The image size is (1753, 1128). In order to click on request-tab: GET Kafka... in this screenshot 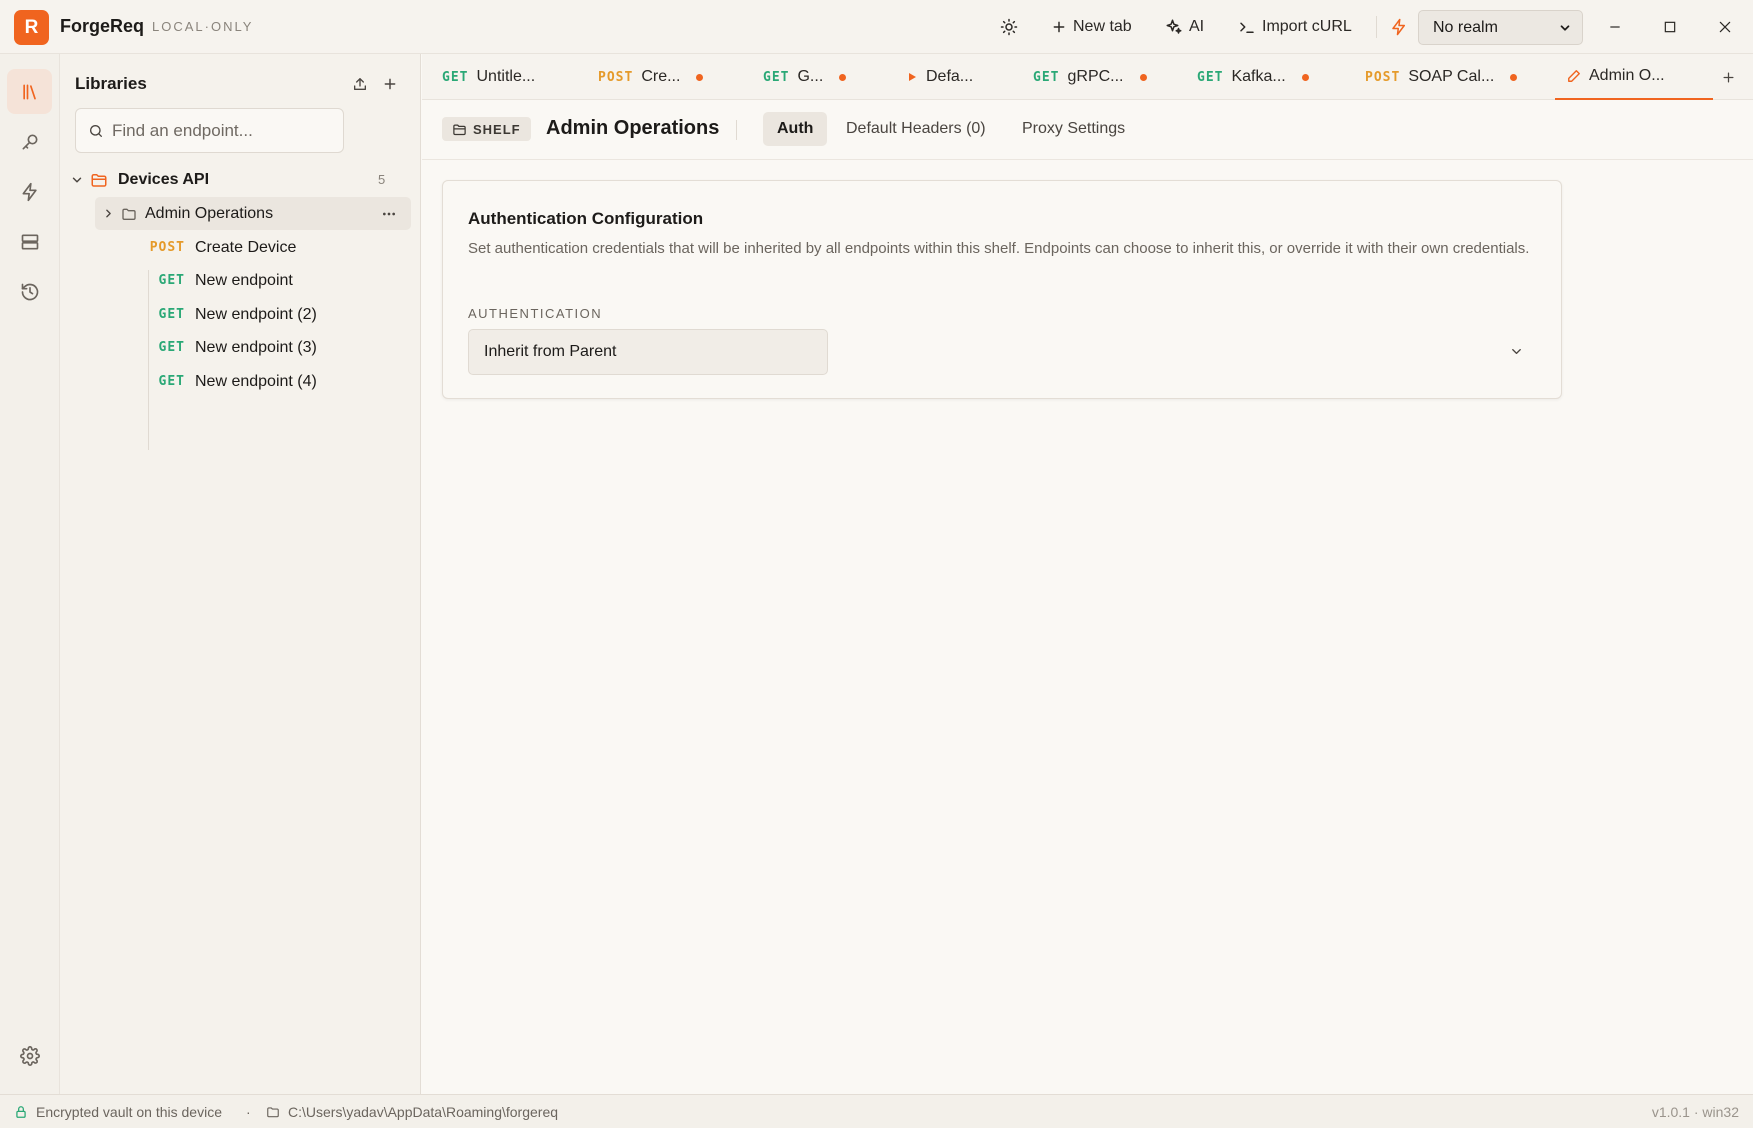, I will do `click(1253, 77)`.